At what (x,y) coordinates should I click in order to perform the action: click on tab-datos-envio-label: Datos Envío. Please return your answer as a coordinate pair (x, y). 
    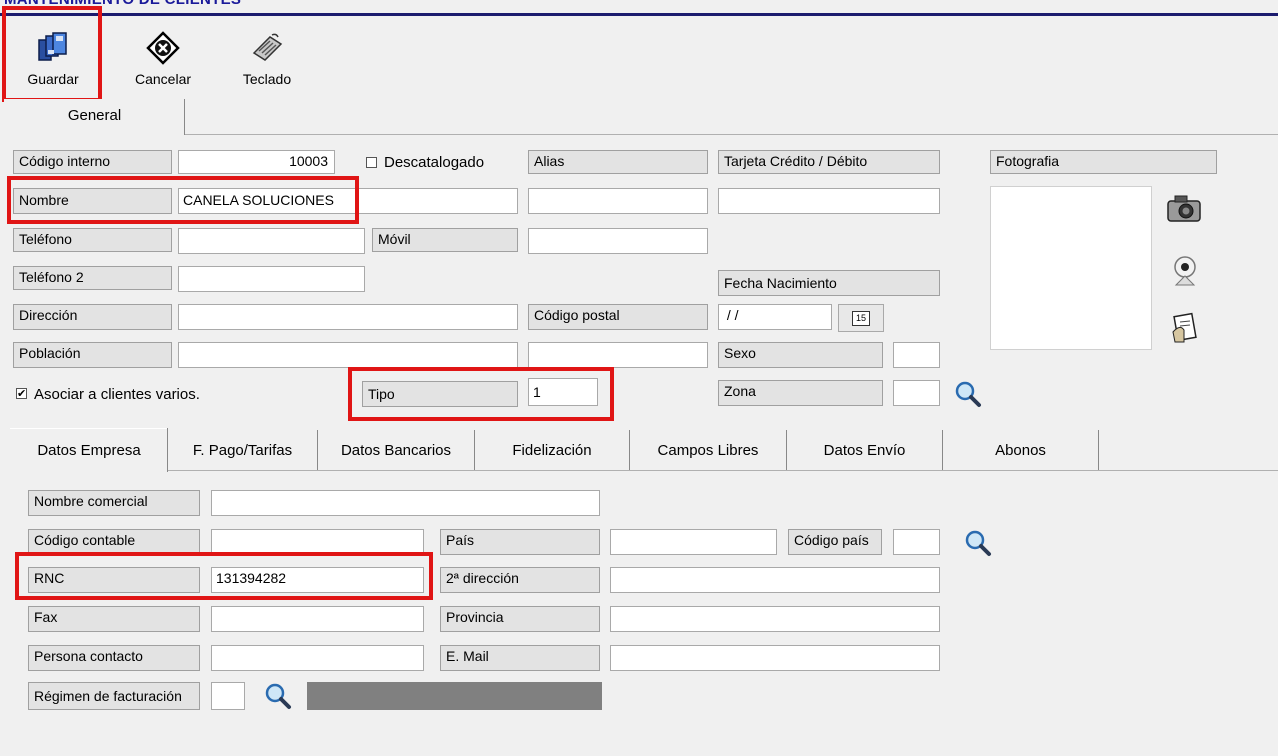
    Looking at the image, I should click on (864, 450).